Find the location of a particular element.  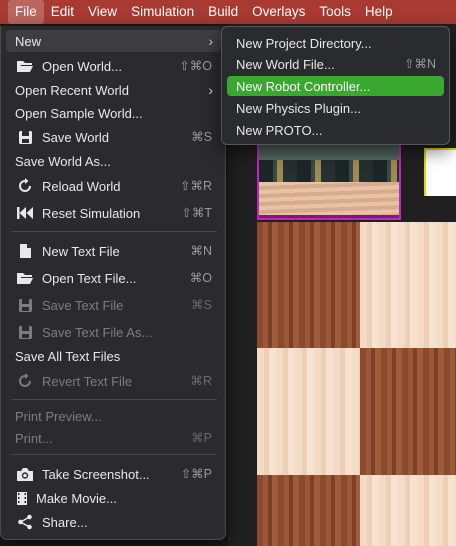

shortcut: ⌘P is located at coordinates (201, 438).